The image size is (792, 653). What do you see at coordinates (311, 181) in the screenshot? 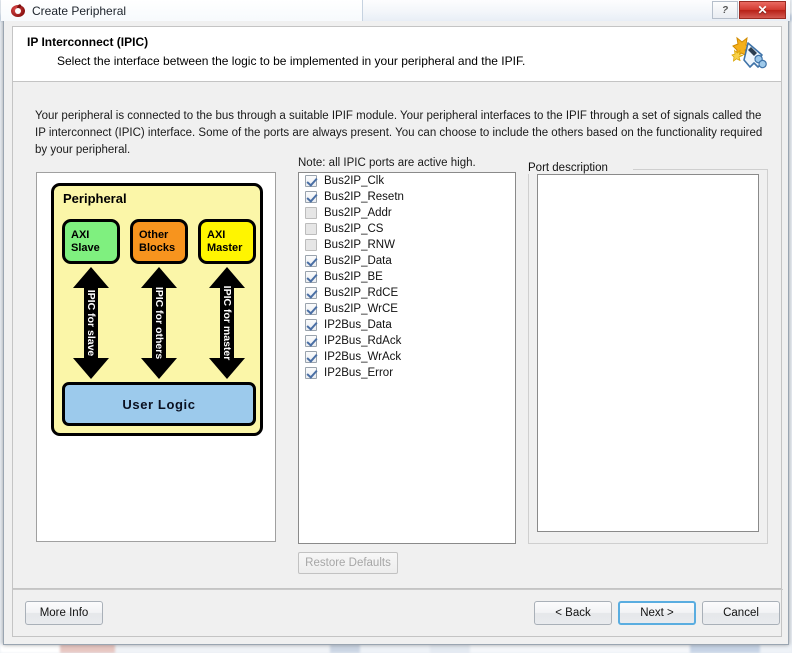
I see `checkbox-bus2ip-clk` at bounding box center [311, 181].